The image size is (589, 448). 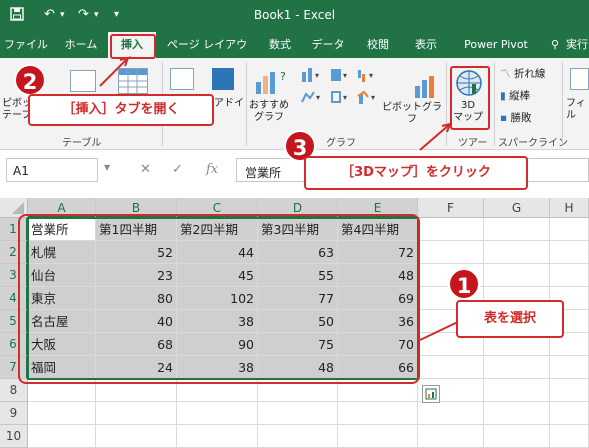 I want to click on combo-chart-icon: ▾, so click(x=369, y=98).